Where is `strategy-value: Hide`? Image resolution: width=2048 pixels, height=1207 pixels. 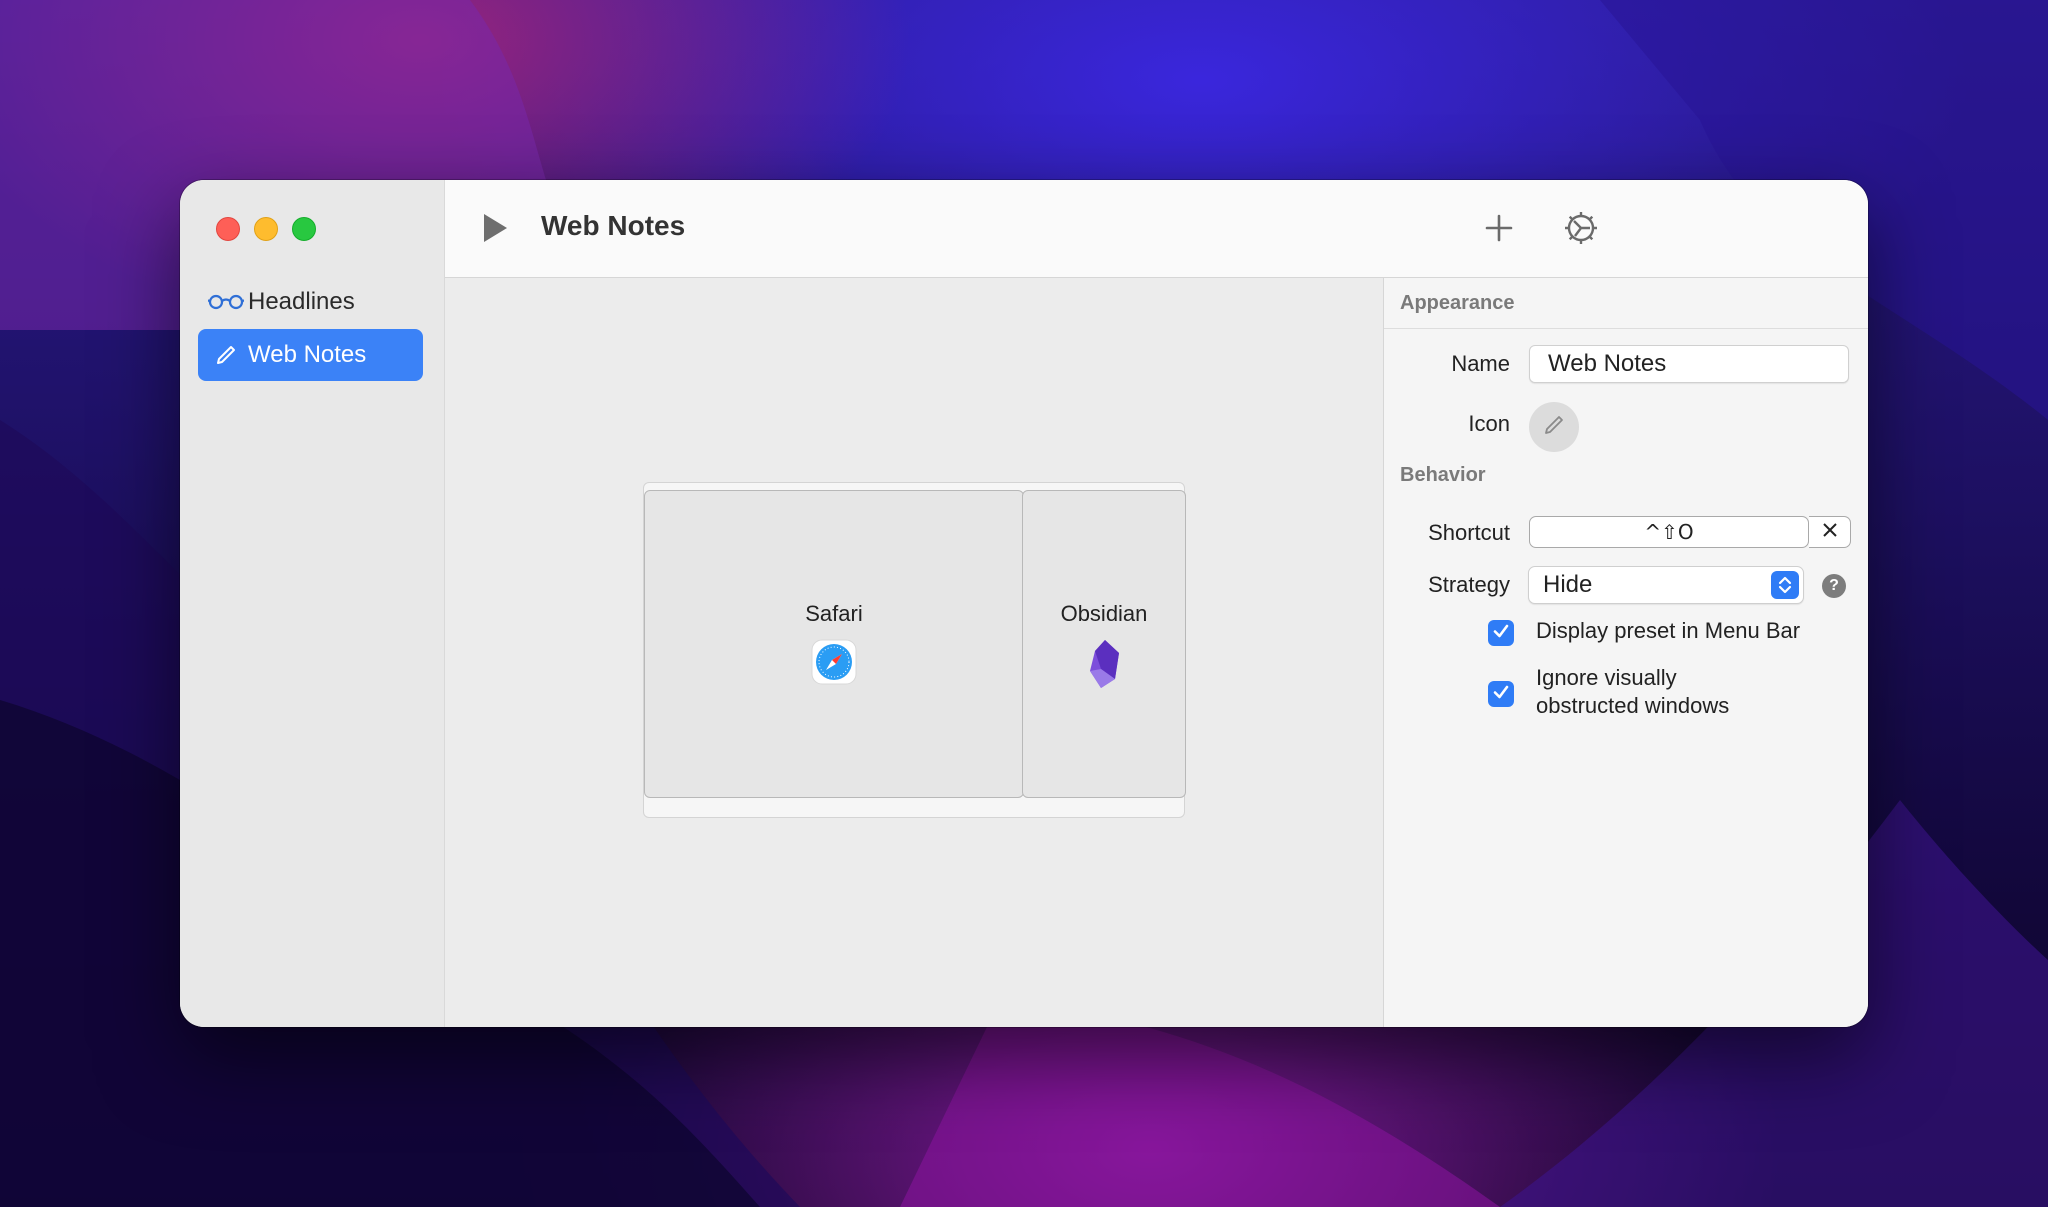 strategy-value: Hide is located at coordinates (1568, 584).